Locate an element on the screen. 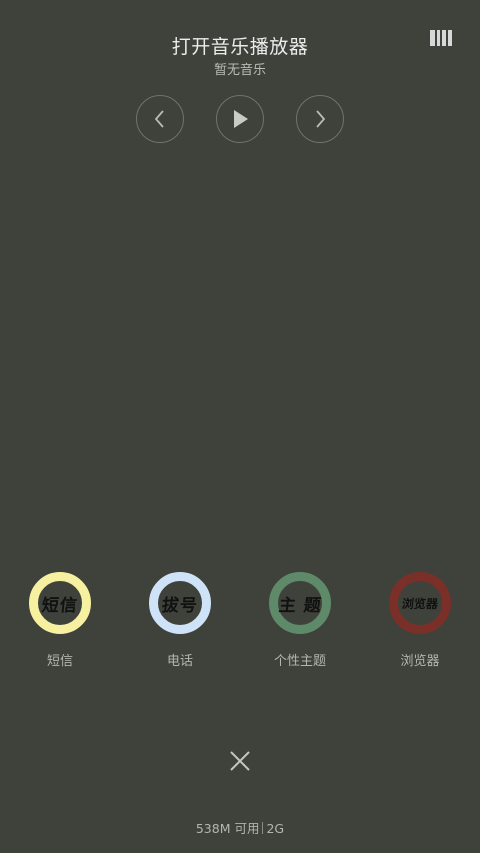 This screenshot has width=480, height=853. manage-apps-icon is located at coordinates (441, 38).